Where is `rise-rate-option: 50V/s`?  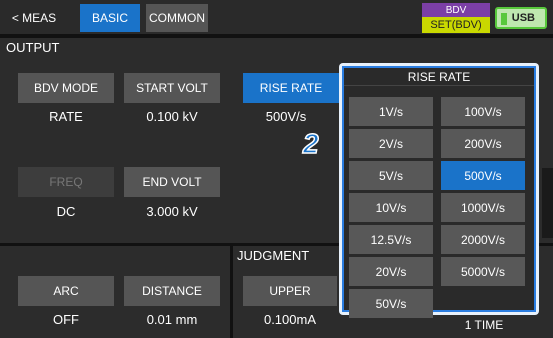
rise-rate-option: 50V/s is located at coordinates (391, 303).